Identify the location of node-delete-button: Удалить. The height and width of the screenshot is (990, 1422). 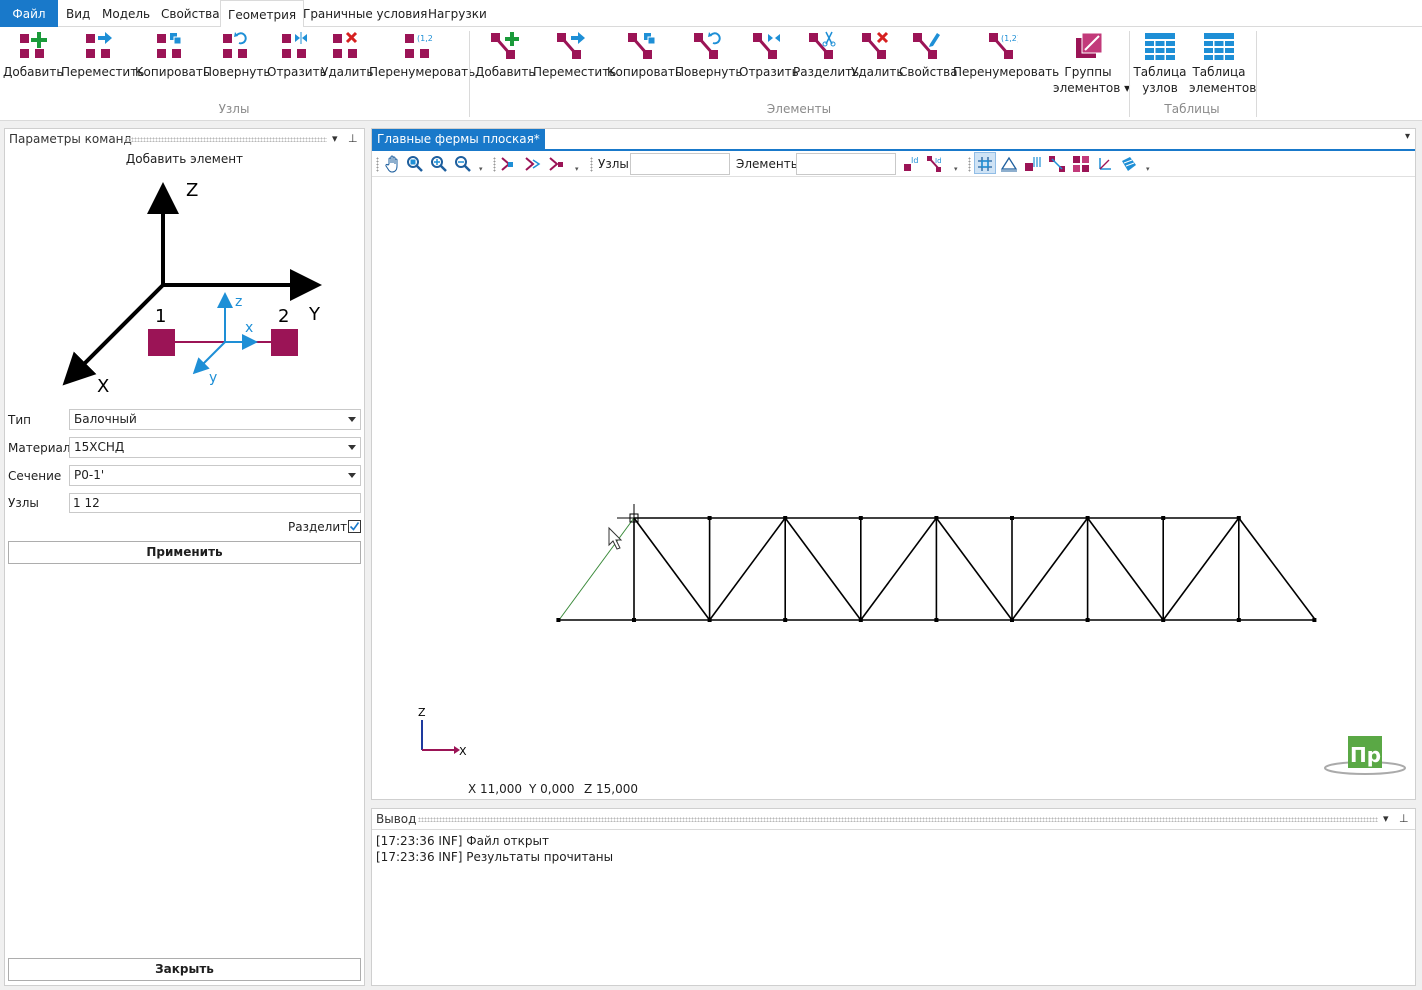
(347, 60).